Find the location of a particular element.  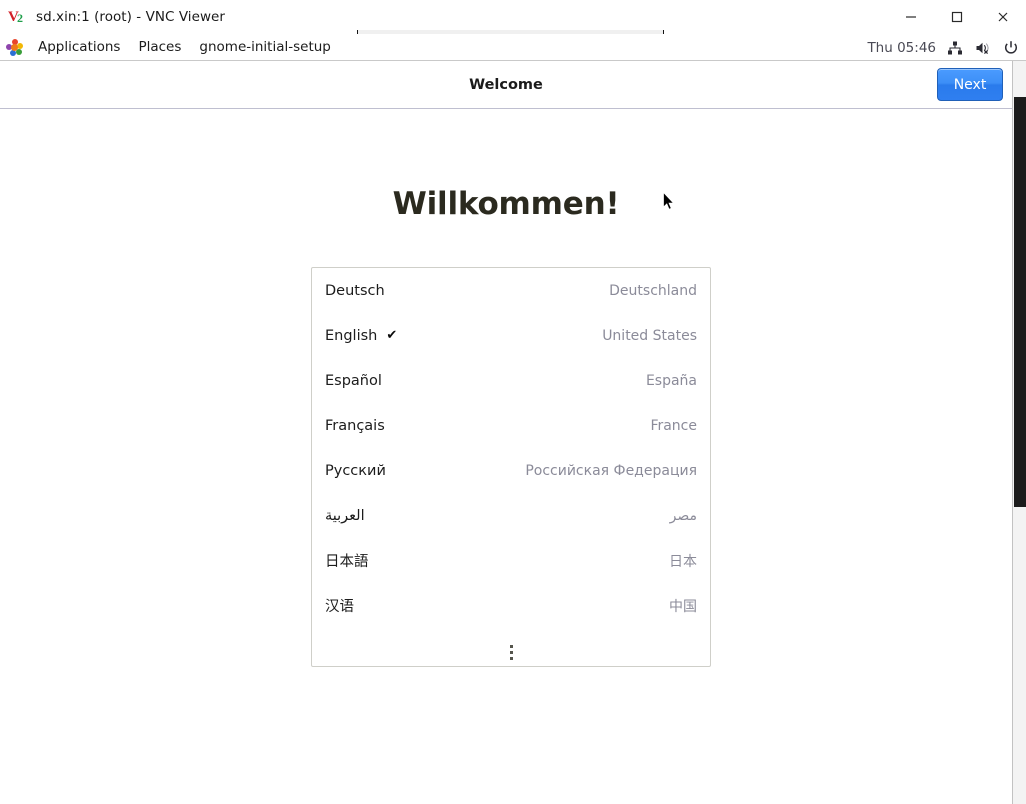

close-button is located at coordinates (1003, 17).